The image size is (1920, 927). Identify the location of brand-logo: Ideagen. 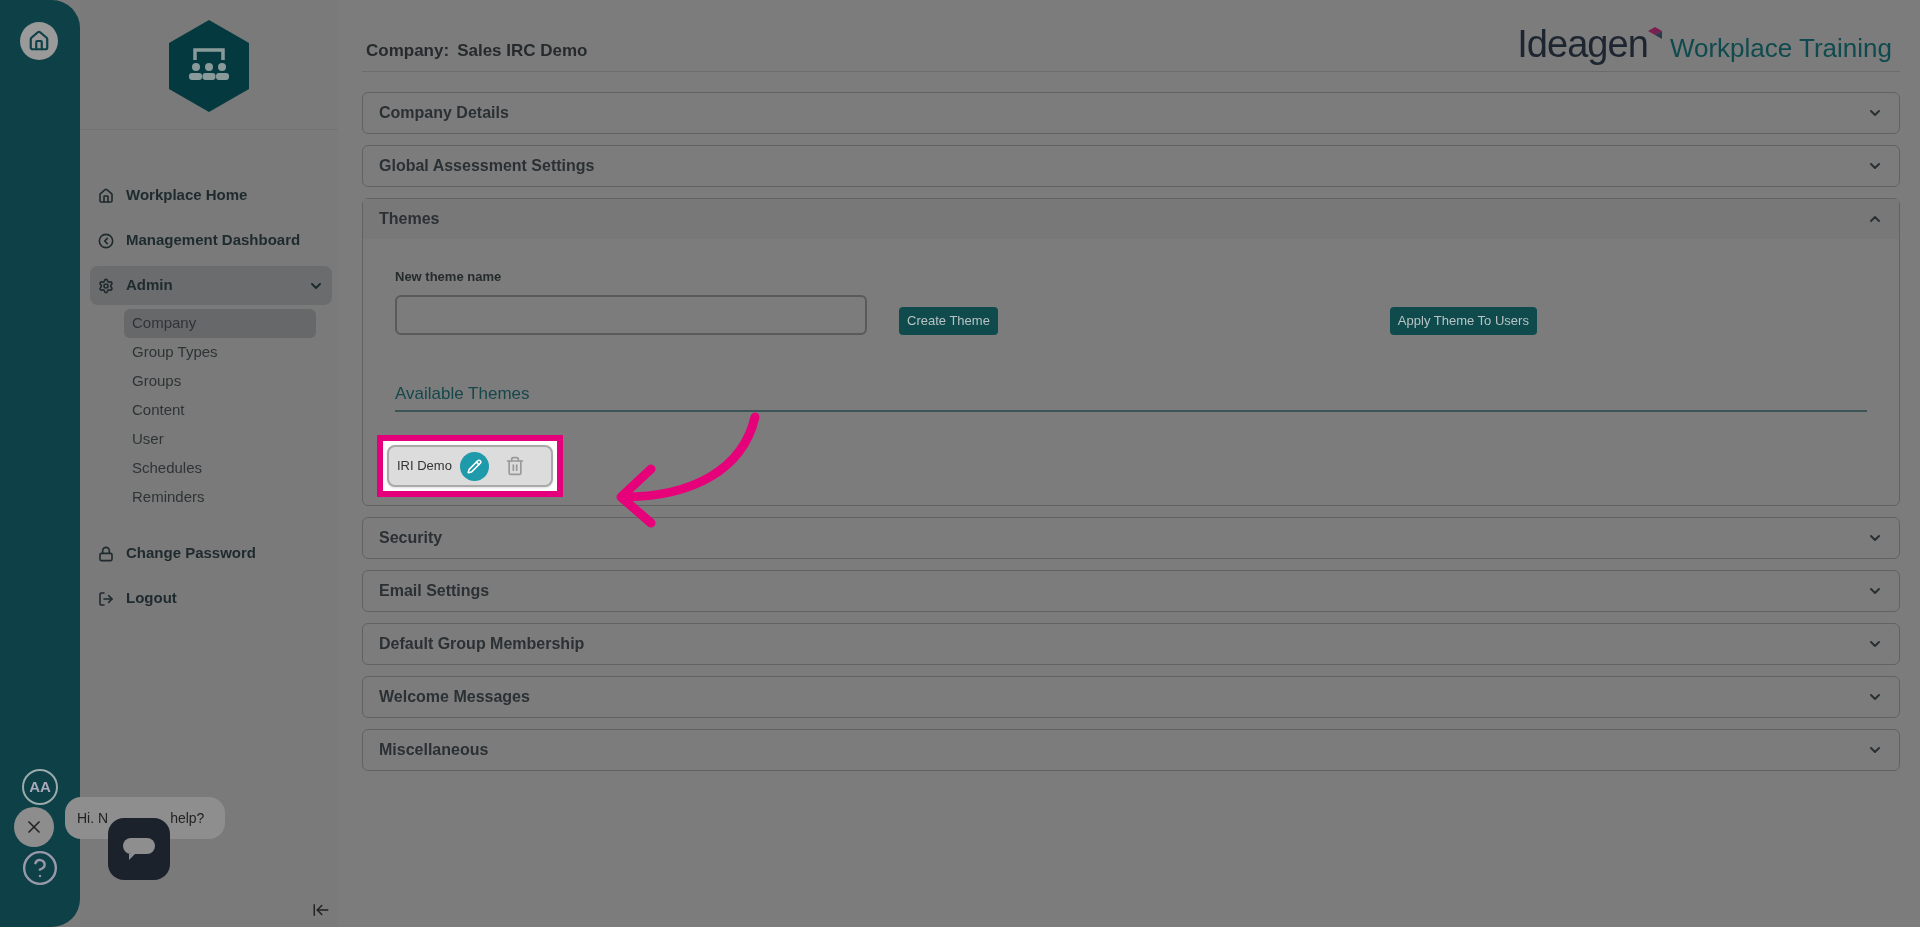
(1582, 44).